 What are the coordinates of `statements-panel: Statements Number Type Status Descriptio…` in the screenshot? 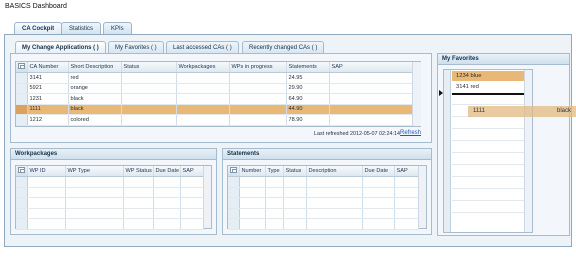 It's located at (327, 191).